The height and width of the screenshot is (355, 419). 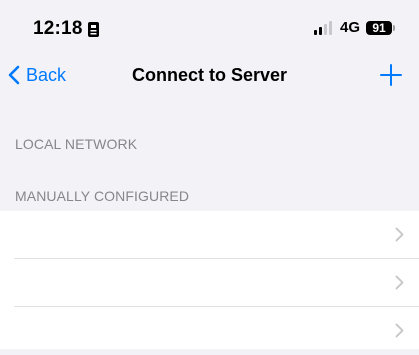 I want to click on network-label: 4G, so click(x=349, y=27).